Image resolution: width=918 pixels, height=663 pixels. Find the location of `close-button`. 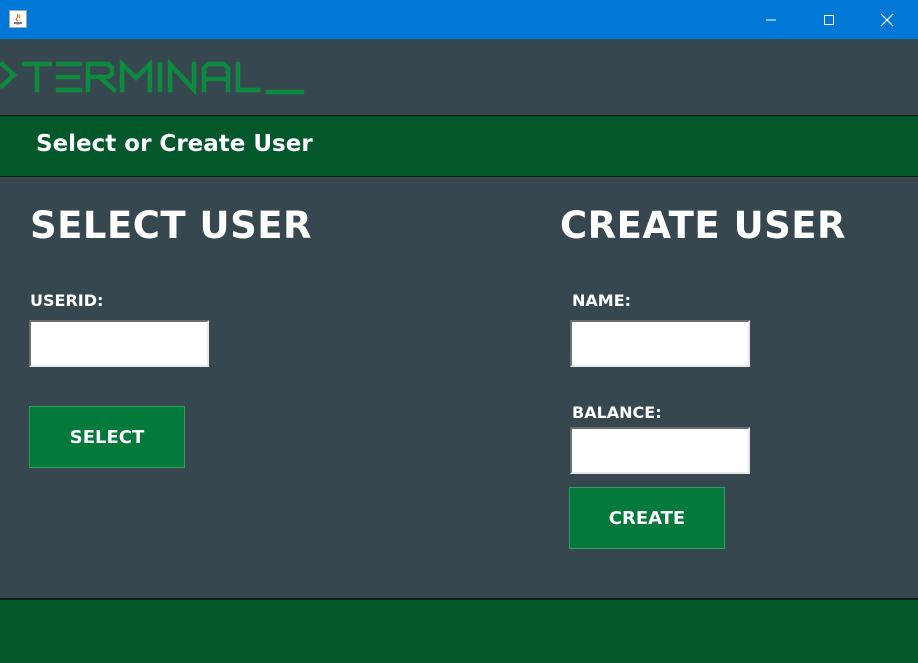

close-button is located at coordinates (887, 19).